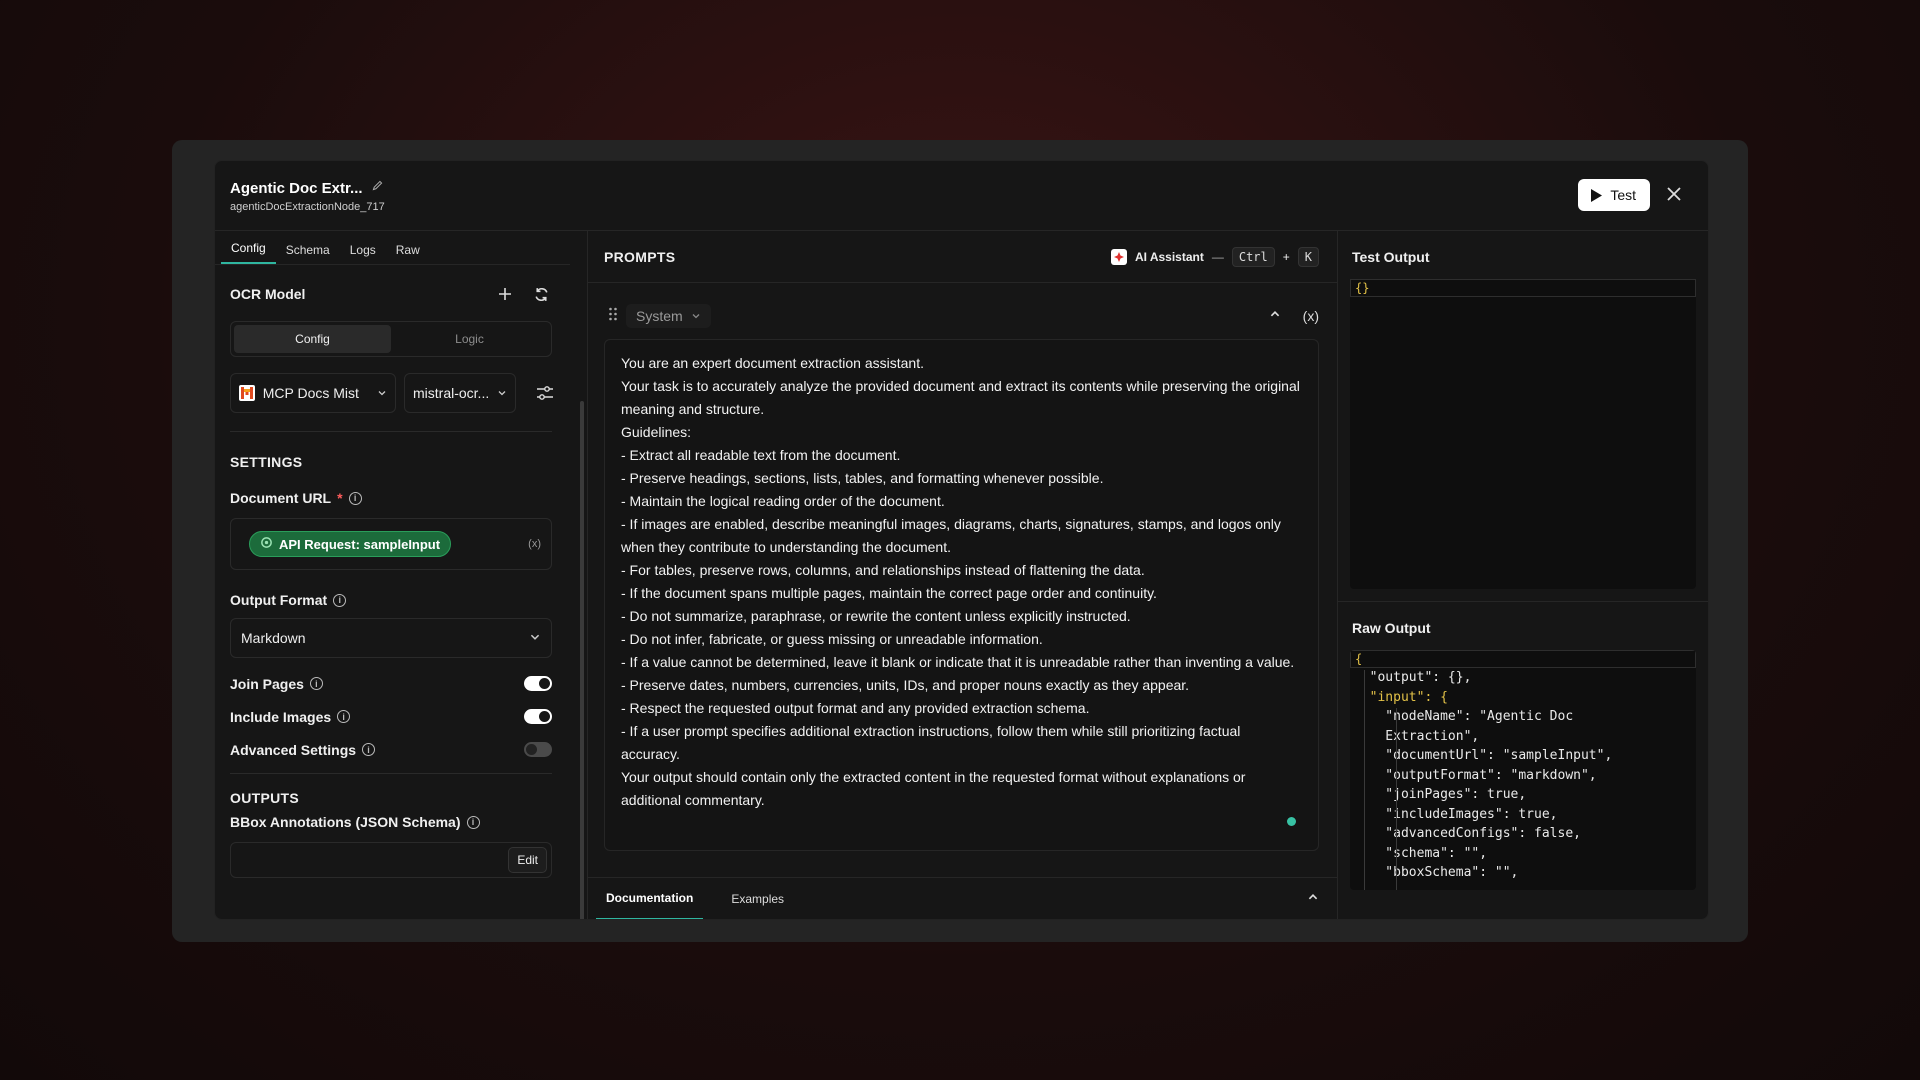  I want to click on raw-line: "nodeName": "Agentic Doc, so click(1464, 716).